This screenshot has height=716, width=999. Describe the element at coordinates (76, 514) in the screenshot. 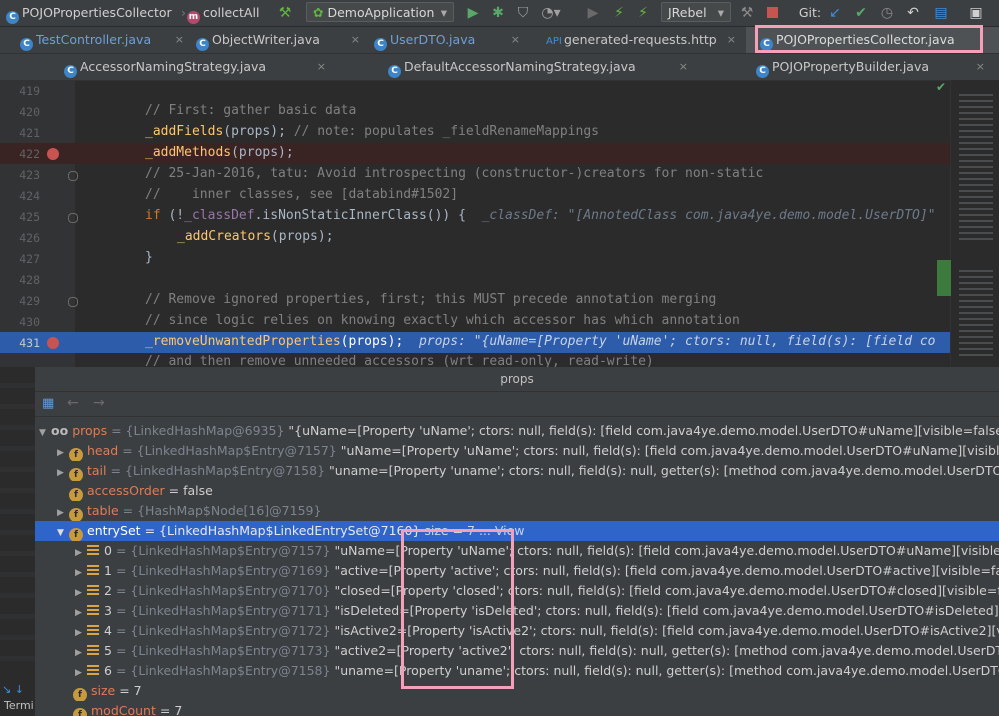

I see `field-icon: f` at that location.